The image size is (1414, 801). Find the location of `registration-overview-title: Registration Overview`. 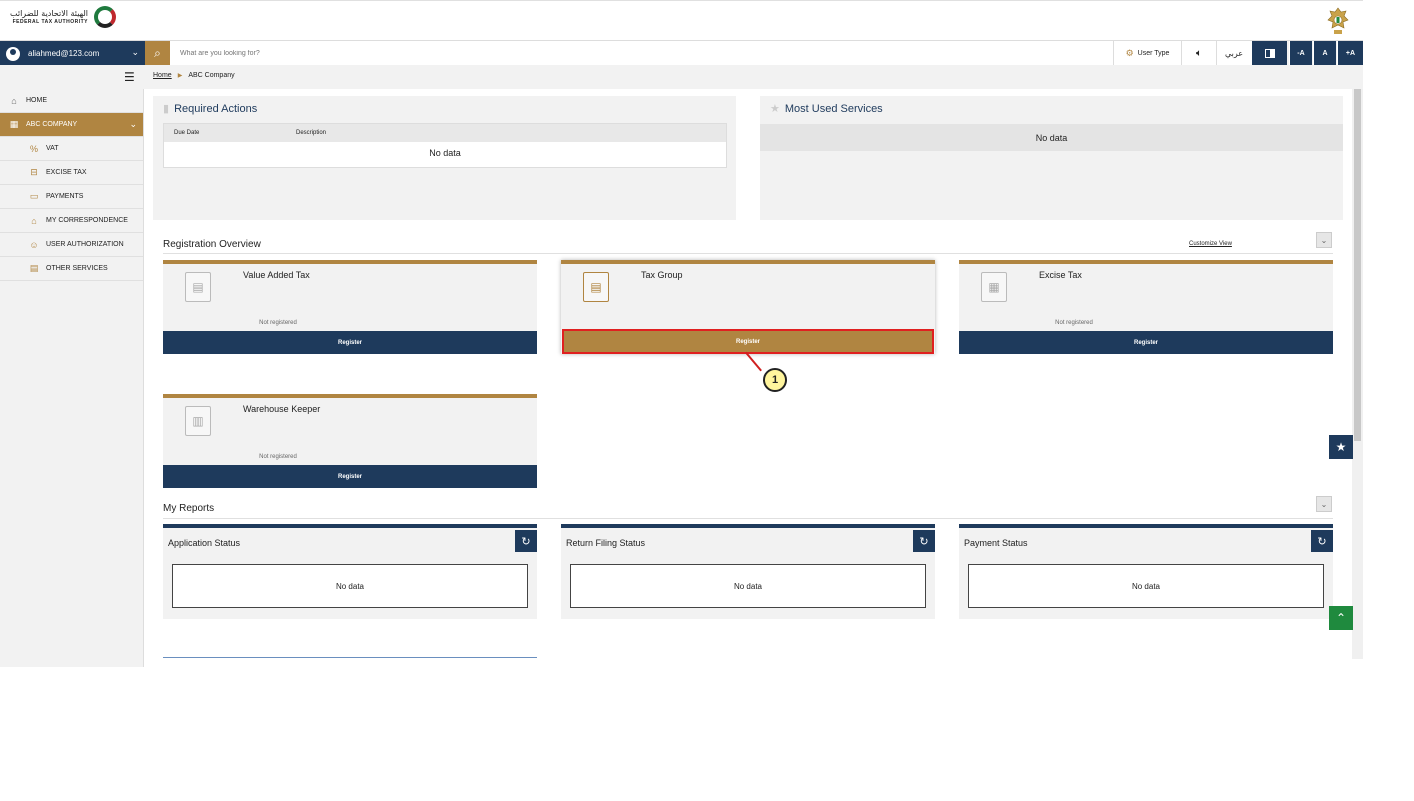

registration-overview-title: Registration Overview is located at coordinates (212, 244).